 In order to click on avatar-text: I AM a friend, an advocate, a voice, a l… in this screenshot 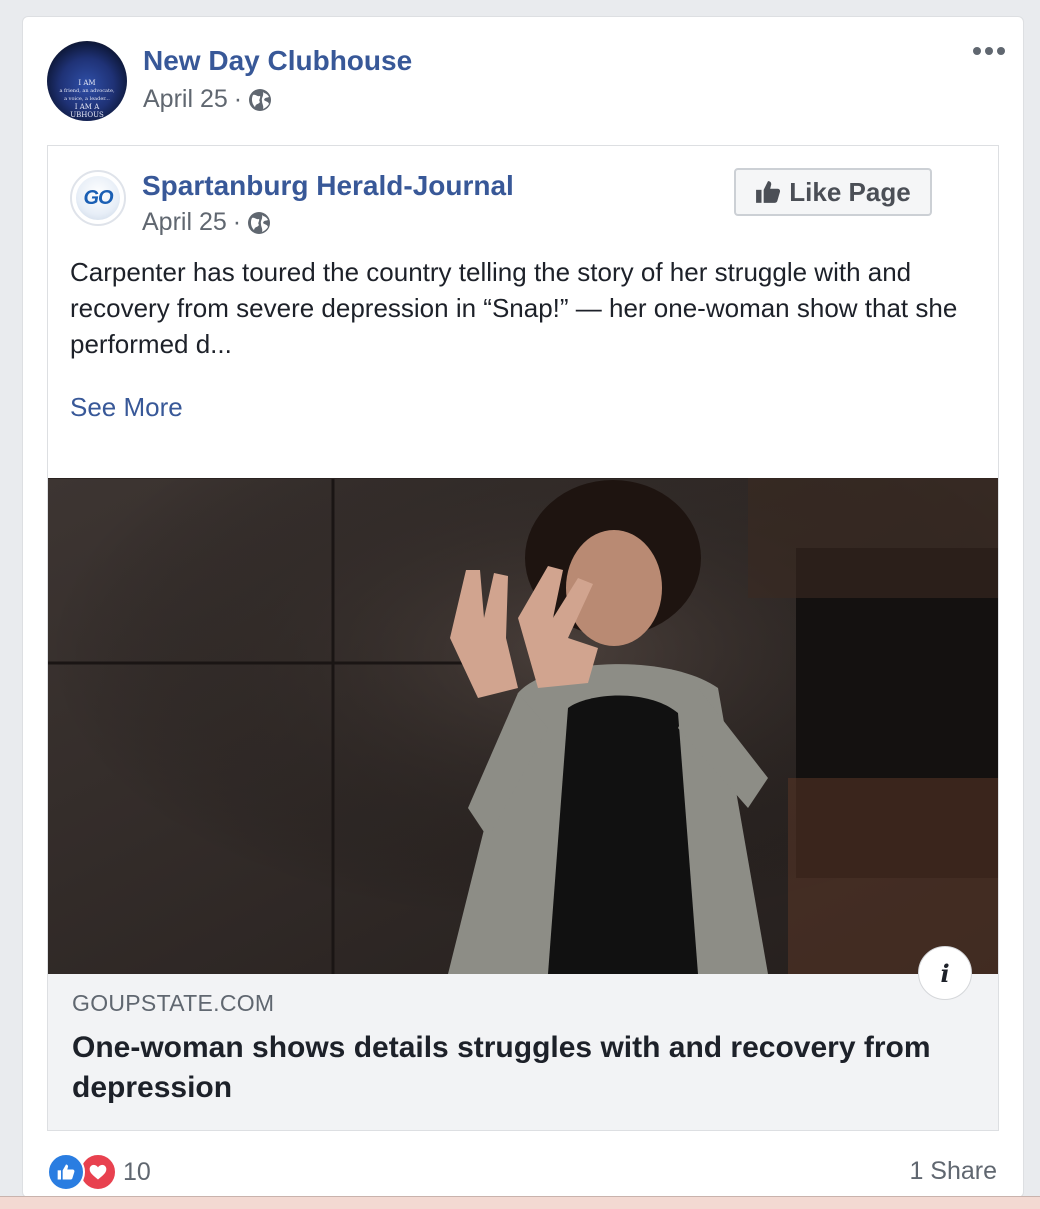, I will do `click(87, 99)`.